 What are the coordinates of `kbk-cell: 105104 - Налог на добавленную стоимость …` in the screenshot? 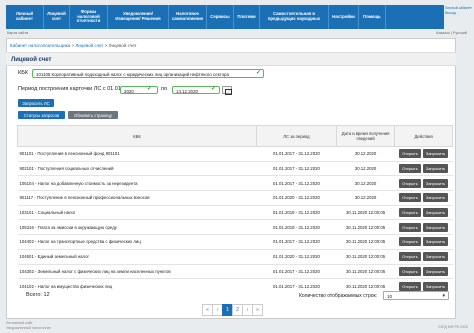 It's located at (137, 183).